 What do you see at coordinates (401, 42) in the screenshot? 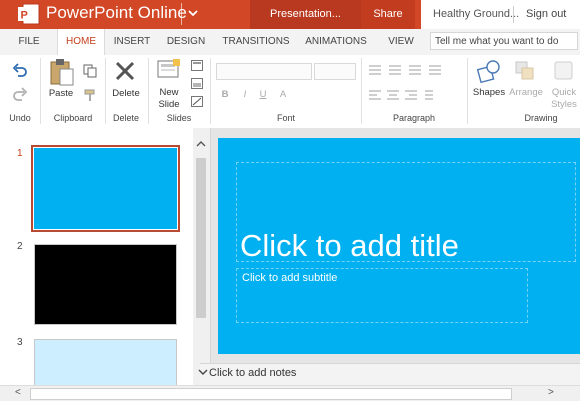
I see `tab-view: VIEW` at bounding box center [401, 42].